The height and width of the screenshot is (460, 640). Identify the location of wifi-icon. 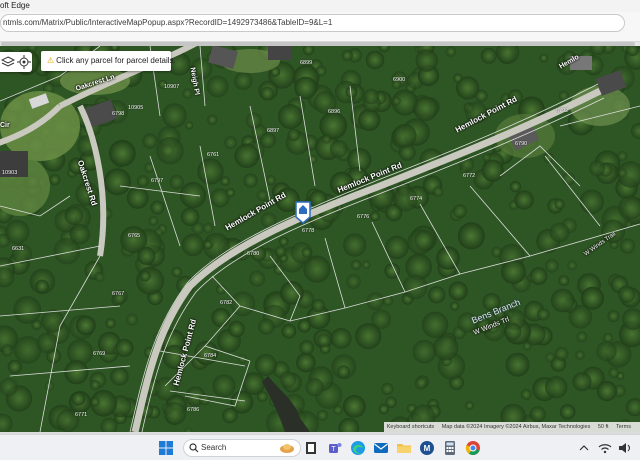
(605, 450).